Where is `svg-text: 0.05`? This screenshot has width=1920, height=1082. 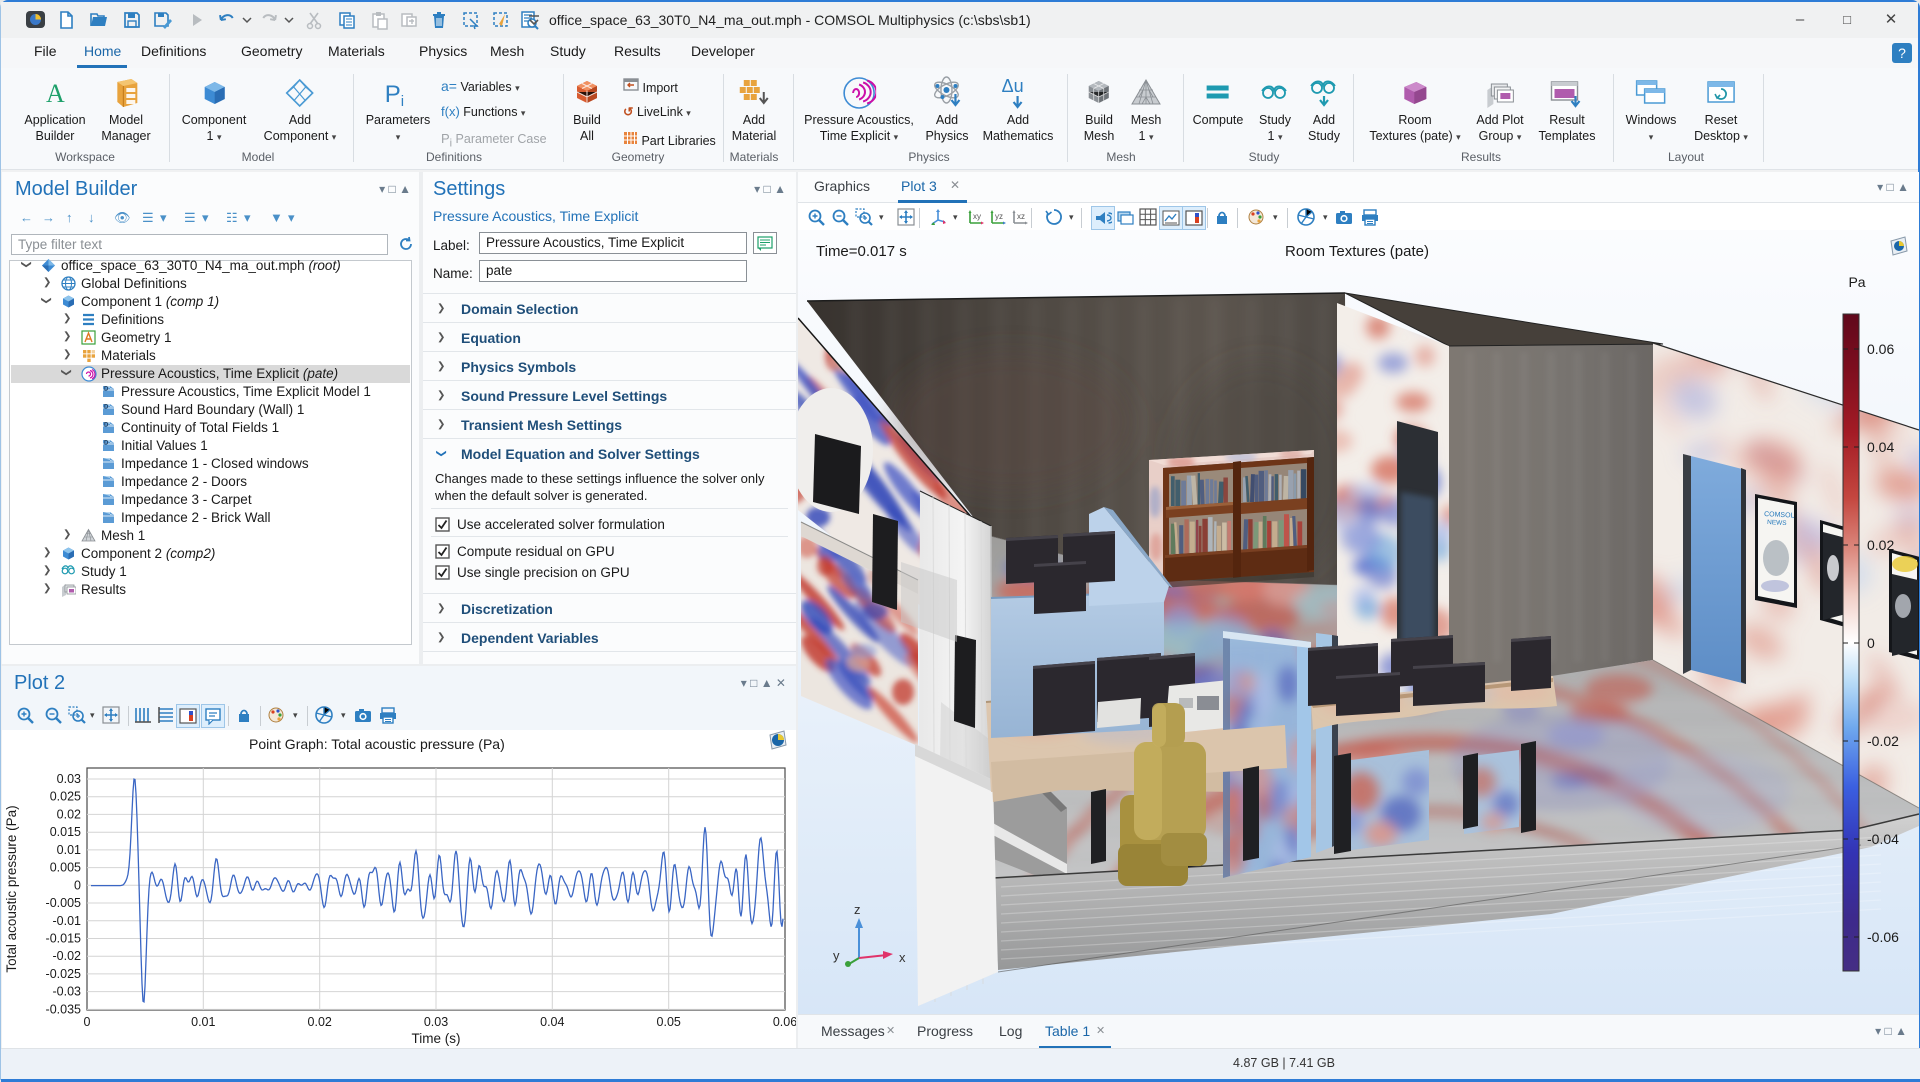 svg-text: 0.05 is located at coordinates (669, 1022).